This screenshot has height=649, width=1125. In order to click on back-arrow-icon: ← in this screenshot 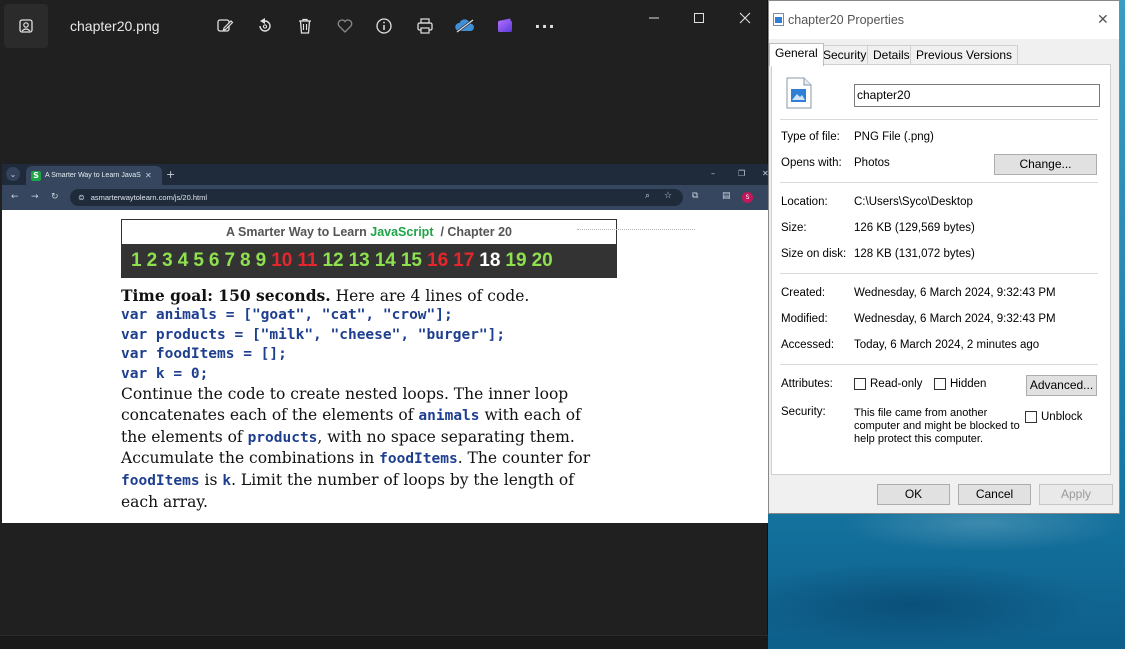, I will do `click(15, 197)`.